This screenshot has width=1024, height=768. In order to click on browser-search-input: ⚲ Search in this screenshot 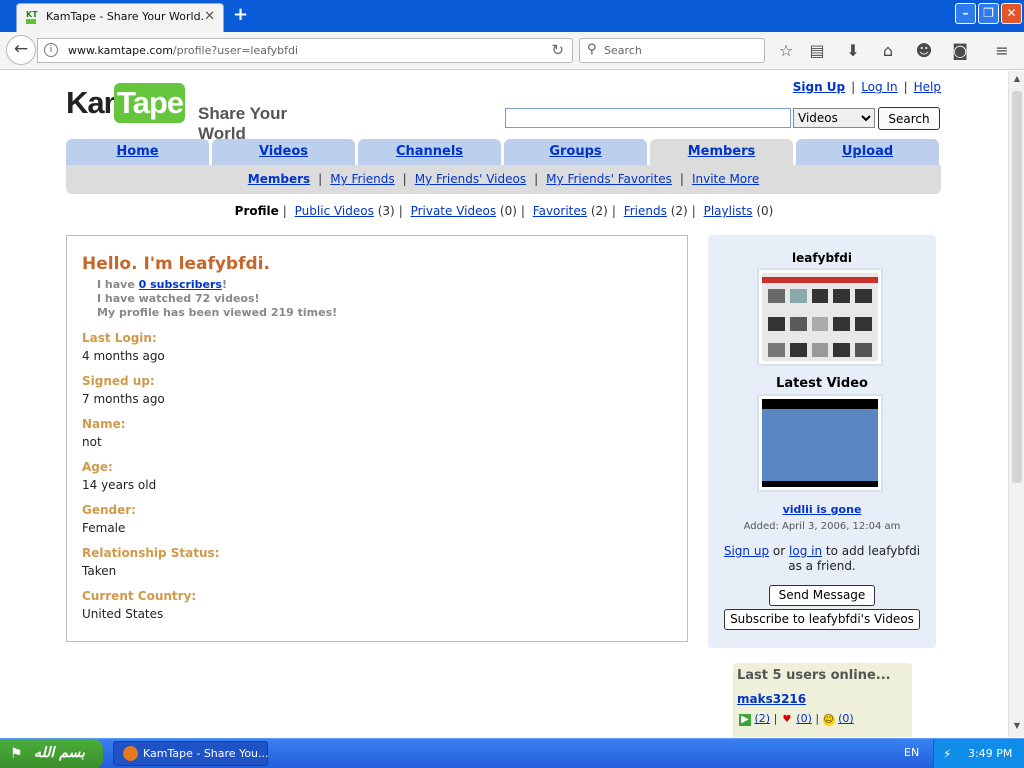, I will do `click(672, 50)`.